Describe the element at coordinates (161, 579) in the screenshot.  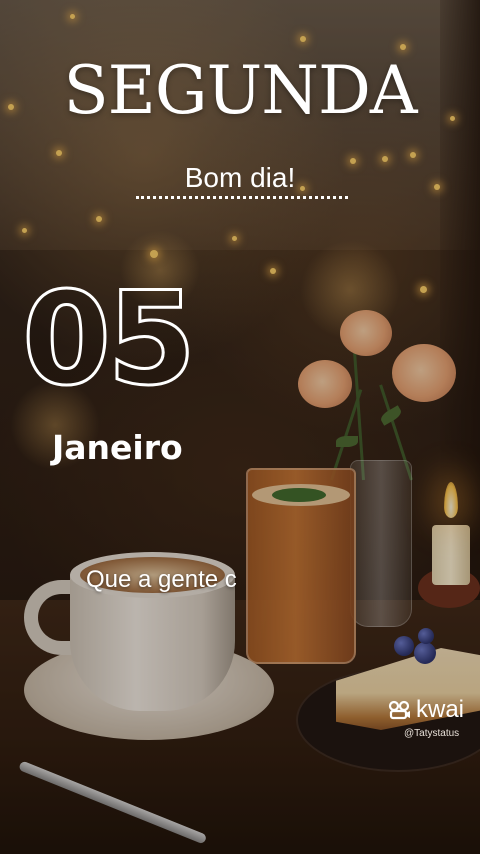
I see `typing-phrase: Que a gente c` at that location.